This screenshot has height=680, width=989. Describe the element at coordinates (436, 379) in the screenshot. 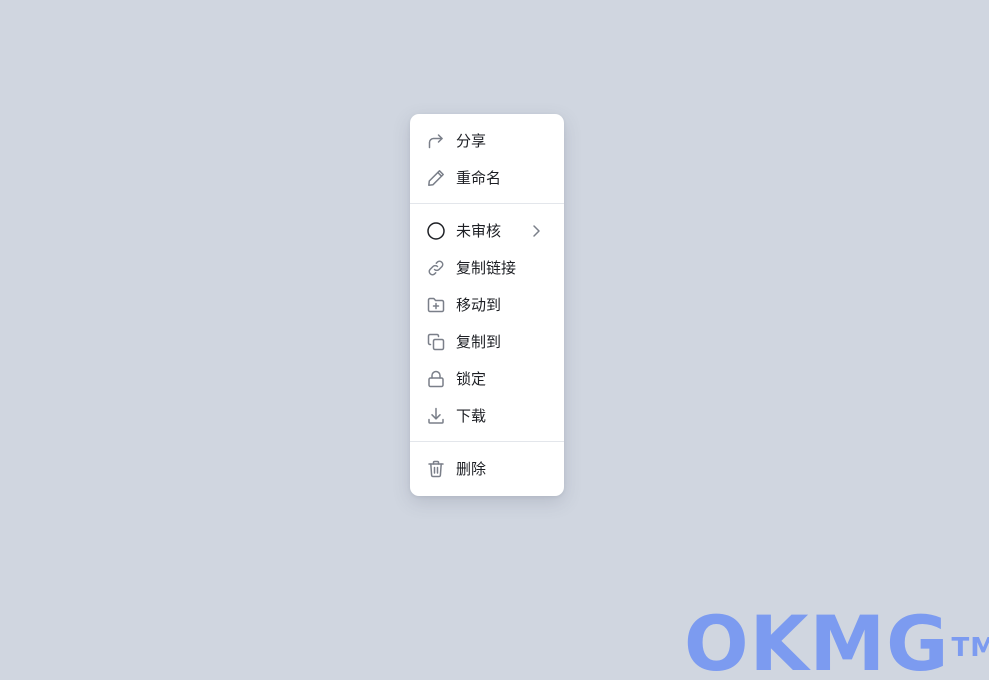

I see `lock-icon` at that location.